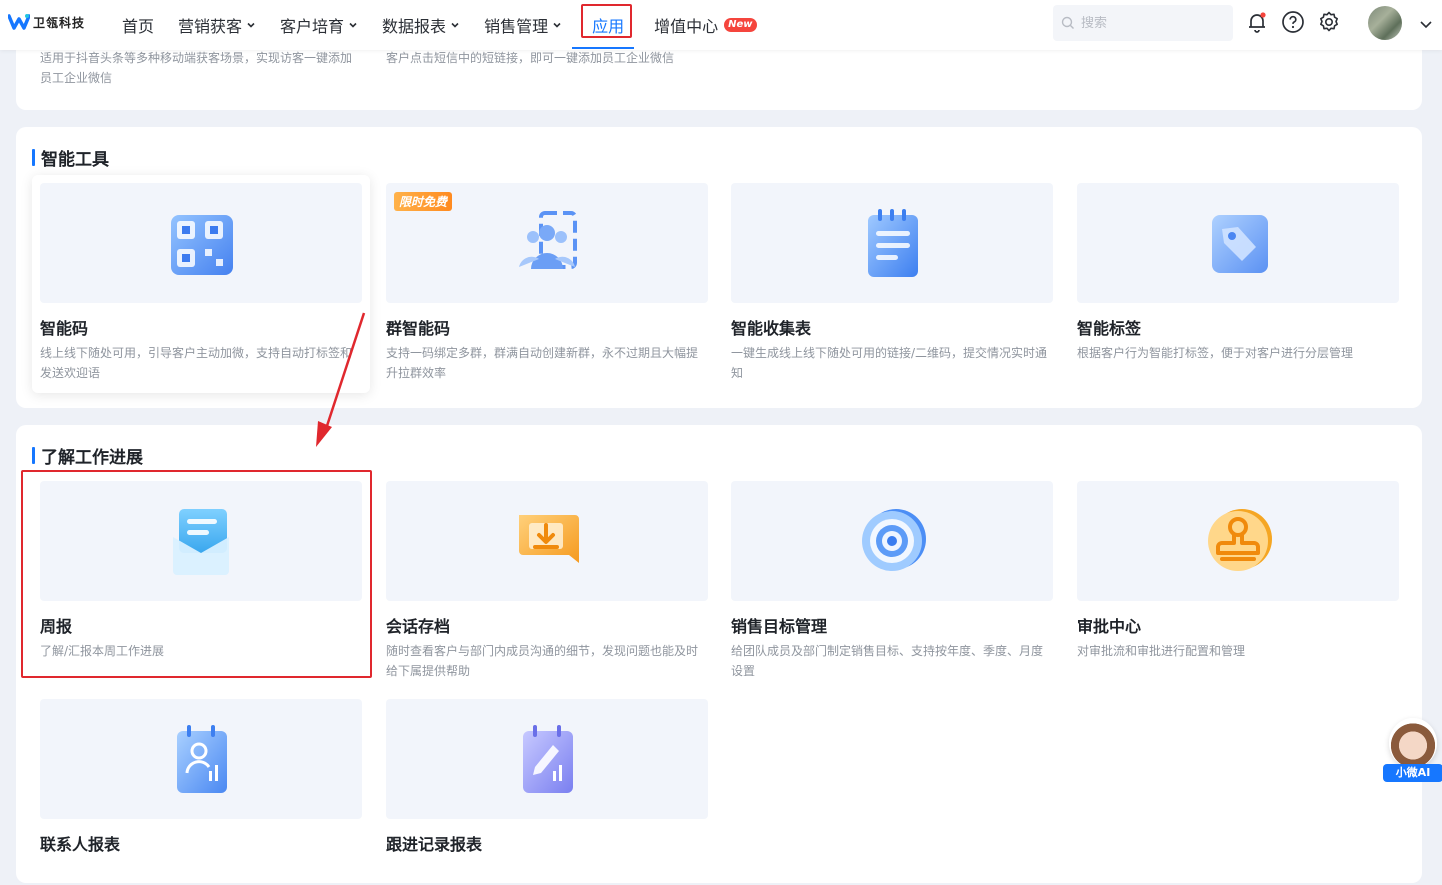 The height and width of the screenshot is (885, 1442). Describe the element at coordinates (530, 58) in the screenshot. I see `card-desc: 客户点击短信中的短链接，即可一键添加员工企业微信` at that location.